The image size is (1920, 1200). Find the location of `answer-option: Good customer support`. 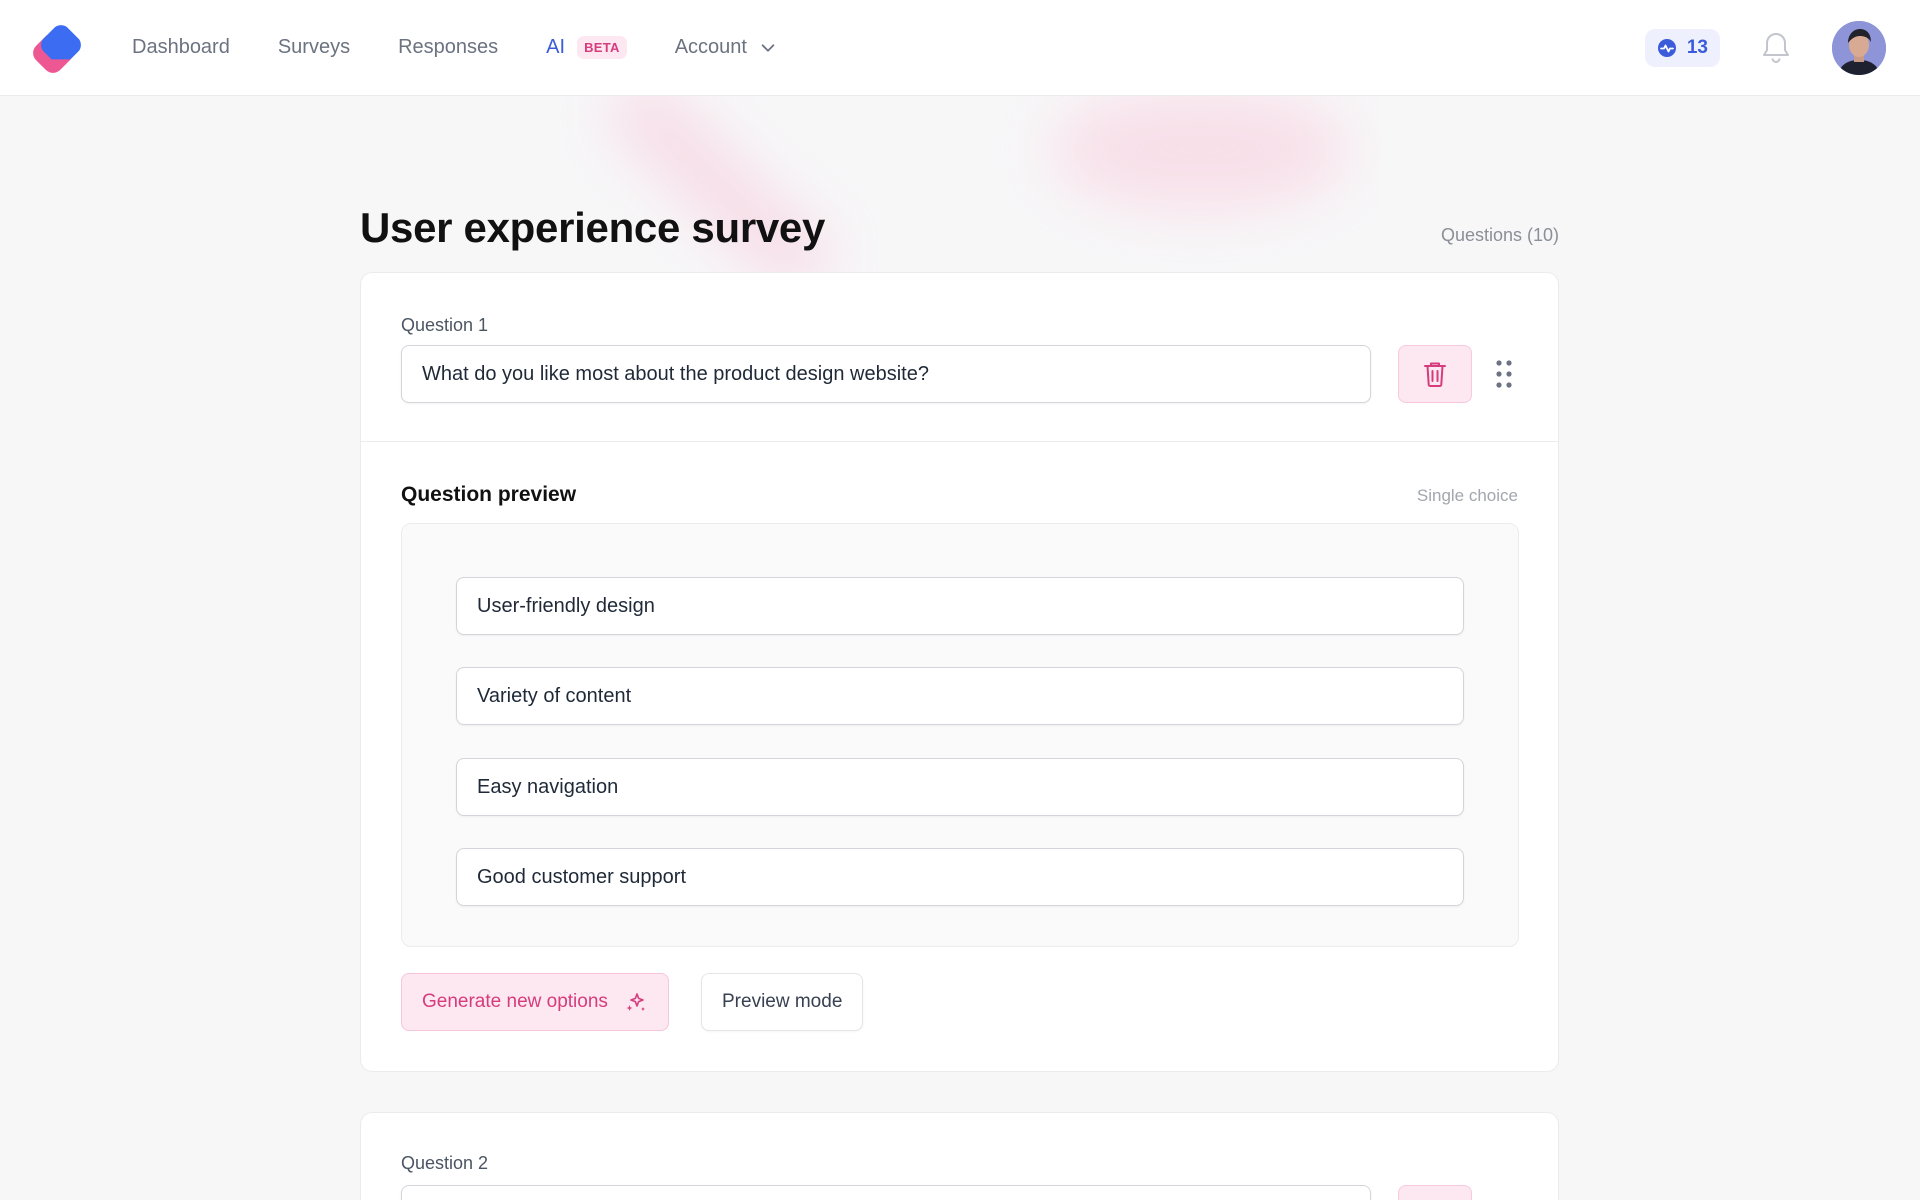

answer-option: Good customer support is located at coordinates (960, 877).